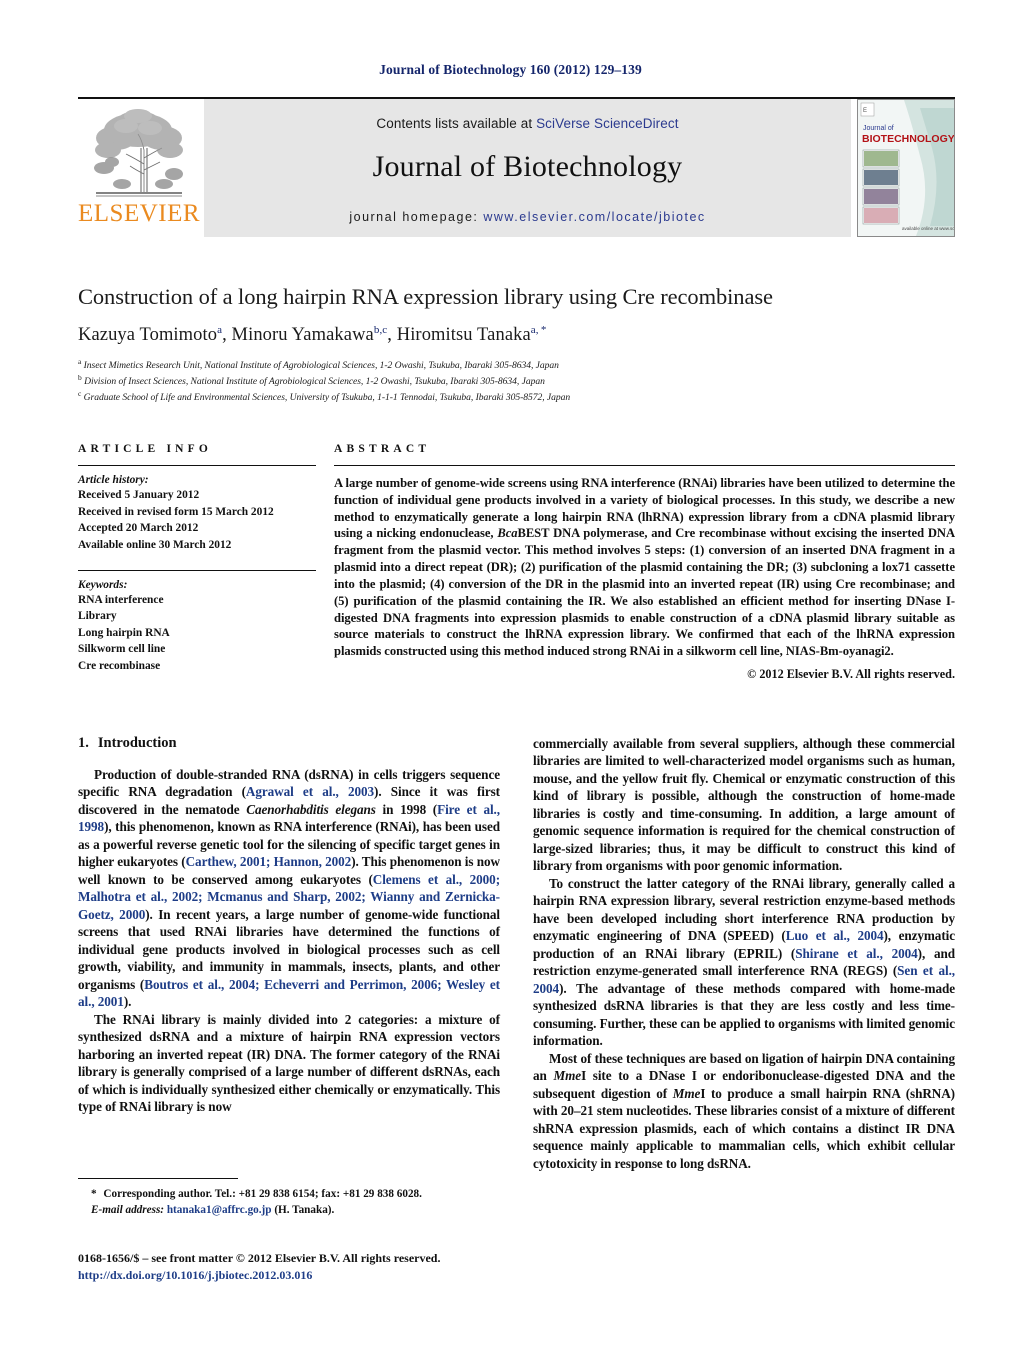 The width and height of the screenshot is (1021, 1351). Describe the element at coordinates (382, 449) in the screenshot. I see `abstract-heading: ABSTRACT` at that location.